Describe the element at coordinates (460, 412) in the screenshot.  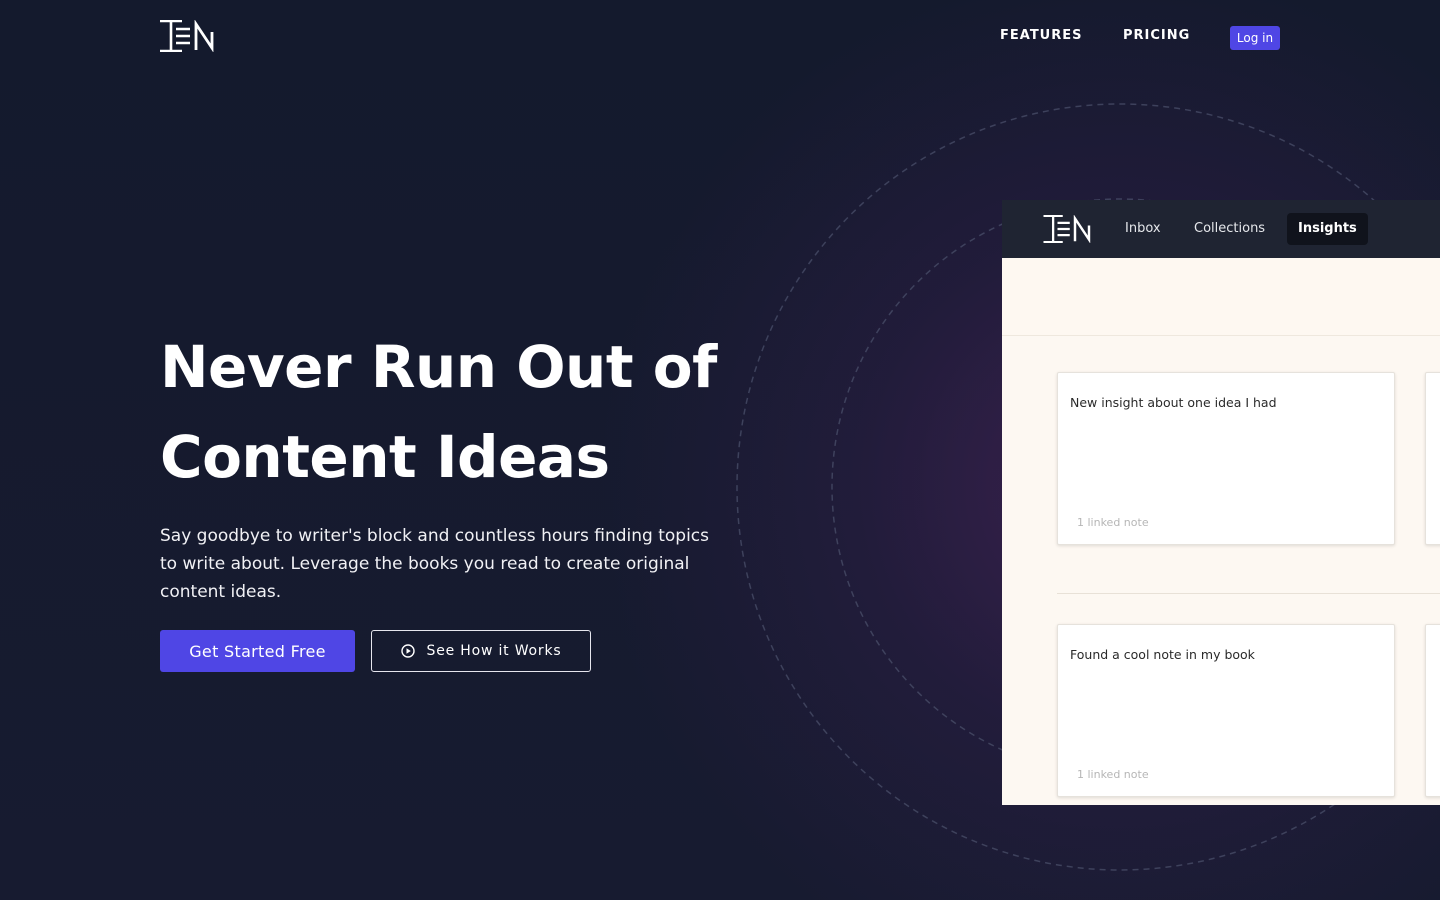
I see `hero-title: Never Run Out of Content Ideas` at that location.